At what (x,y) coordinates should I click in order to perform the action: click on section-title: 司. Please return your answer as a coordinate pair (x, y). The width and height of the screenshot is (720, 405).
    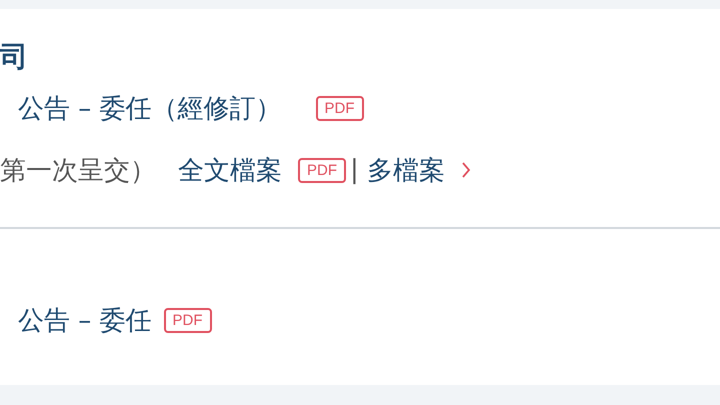
    Looking at the image, I should click on (14, 57).